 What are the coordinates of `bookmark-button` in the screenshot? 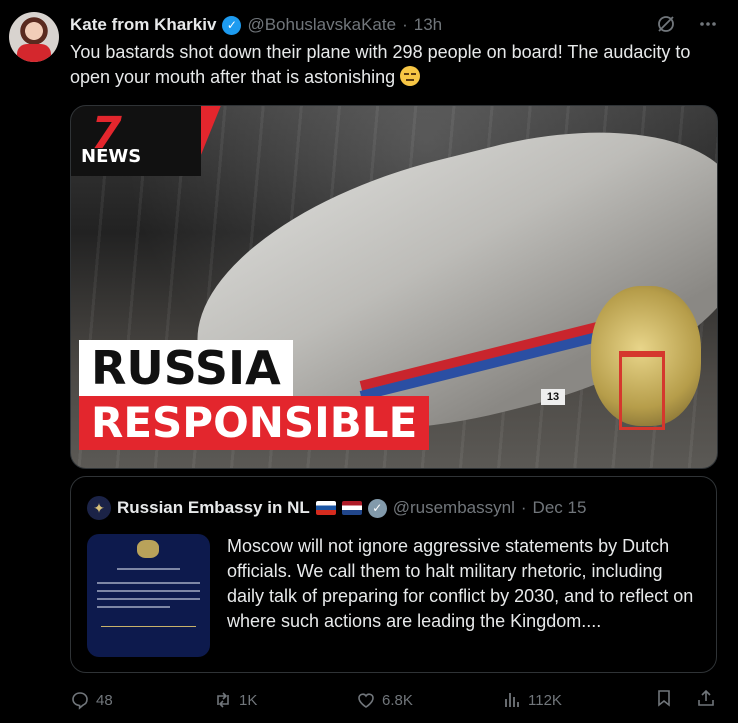 It's located at (664, 700).